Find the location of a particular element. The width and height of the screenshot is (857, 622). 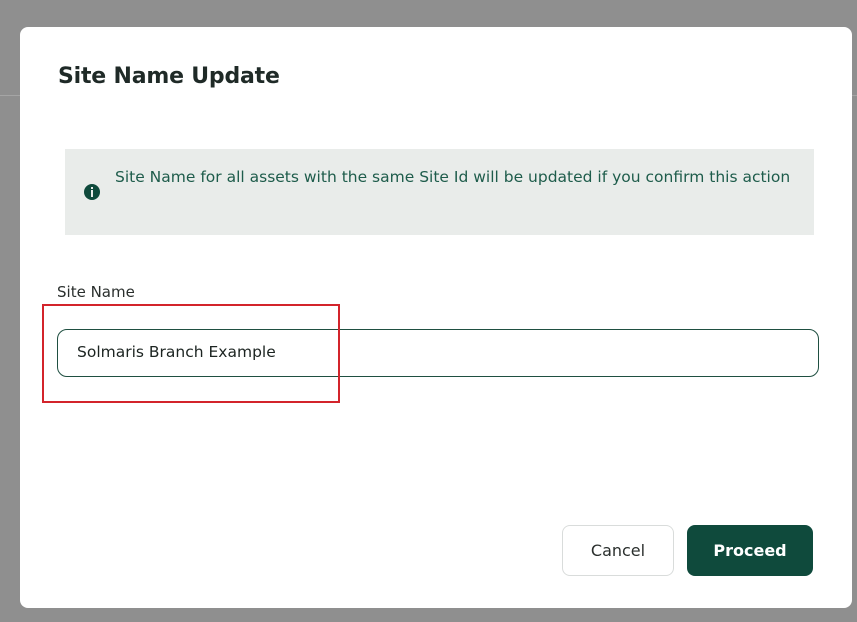

highlight-annotation-box is located at coordinates (191, 353).